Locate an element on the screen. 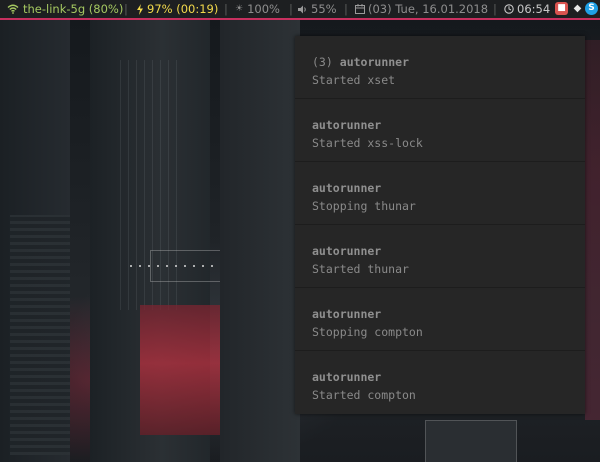 Image resolution: width=600 pixels, height=462 pixels. notification: (3) autorunner Started xset is located at coordinates (440, 67).